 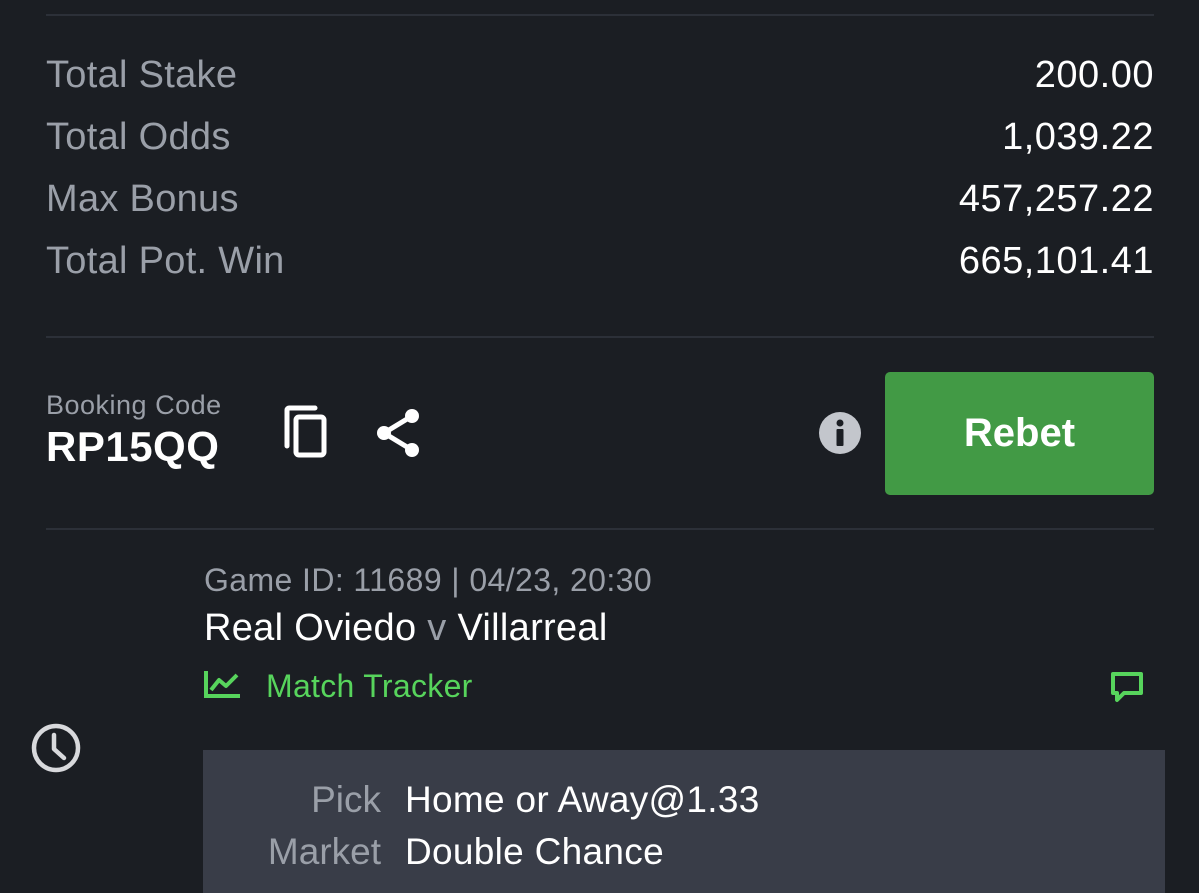 What do you see at coordinates (600, 337) in the screenshot?
I see `summary-divider` at bounding box center [600, 337].